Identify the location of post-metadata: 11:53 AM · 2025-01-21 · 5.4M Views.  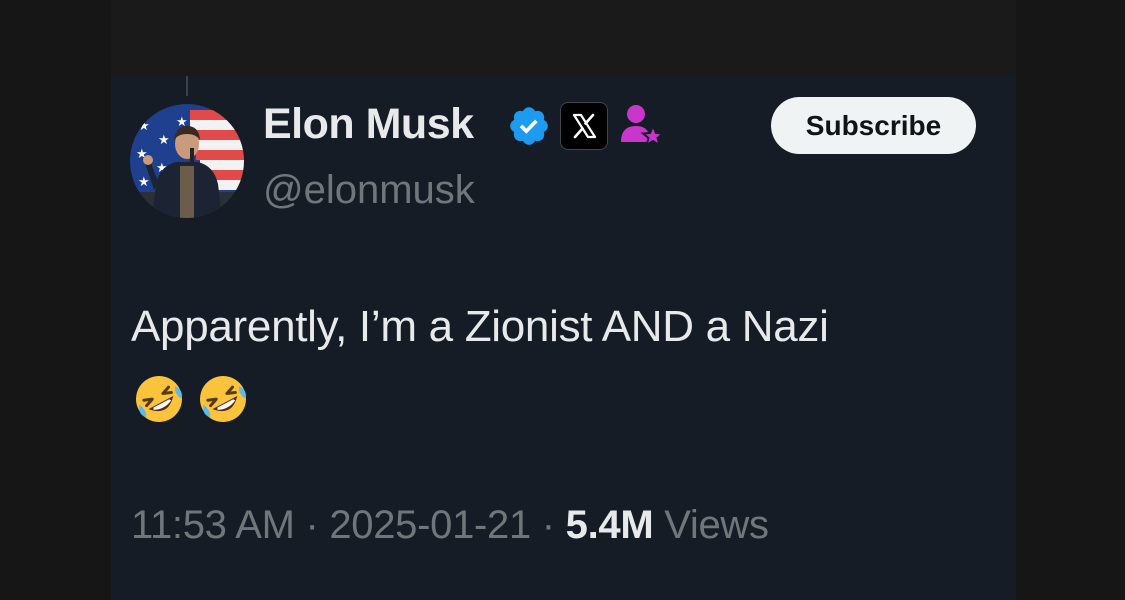
(450, 525).